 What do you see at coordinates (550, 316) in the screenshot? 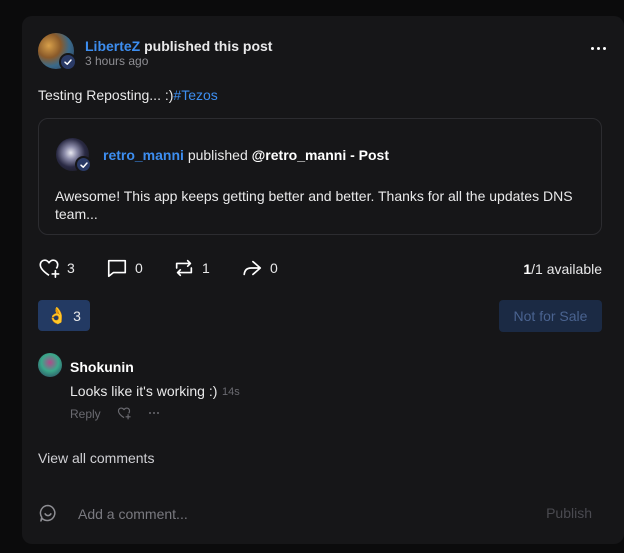
I see `not-for-sale-button: Not for Sale` at bounding box center [550, 316].